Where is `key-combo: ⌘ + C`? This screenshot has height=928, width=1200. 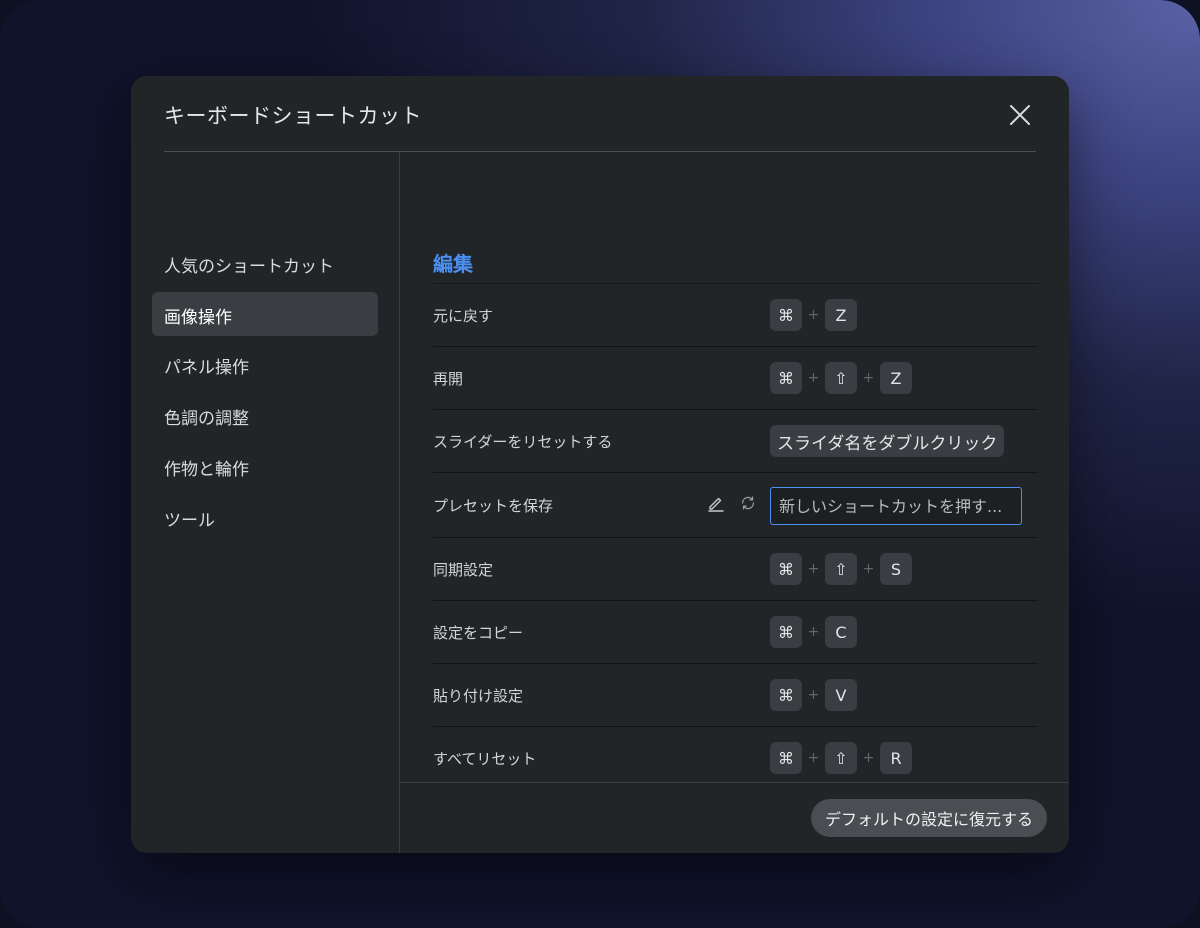
key-combo: ⌘ + C is located at coordinates (813, 632).